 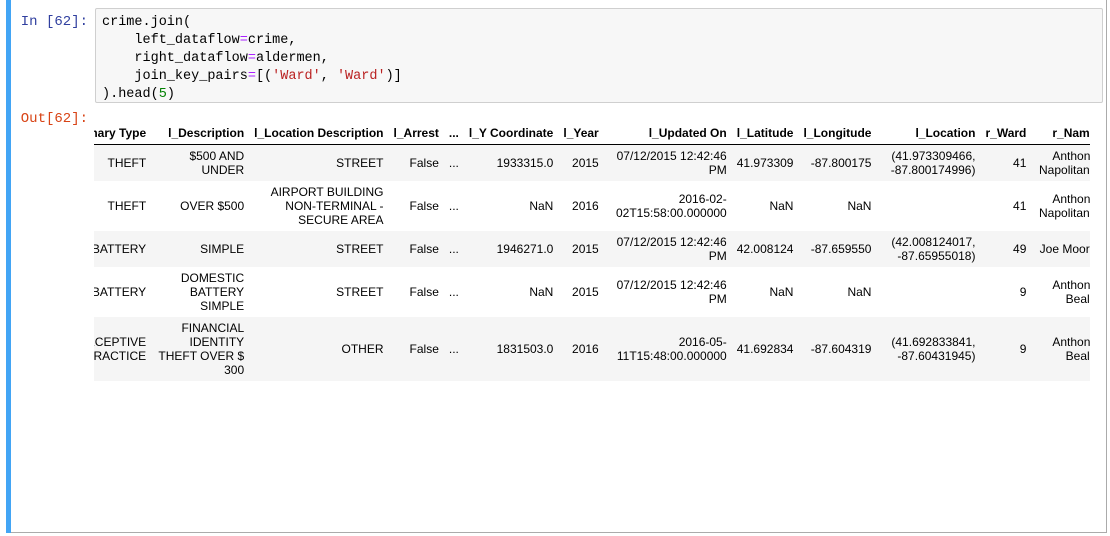 I want to click on table-cell: 41.692834, so click(x=765, y=349).